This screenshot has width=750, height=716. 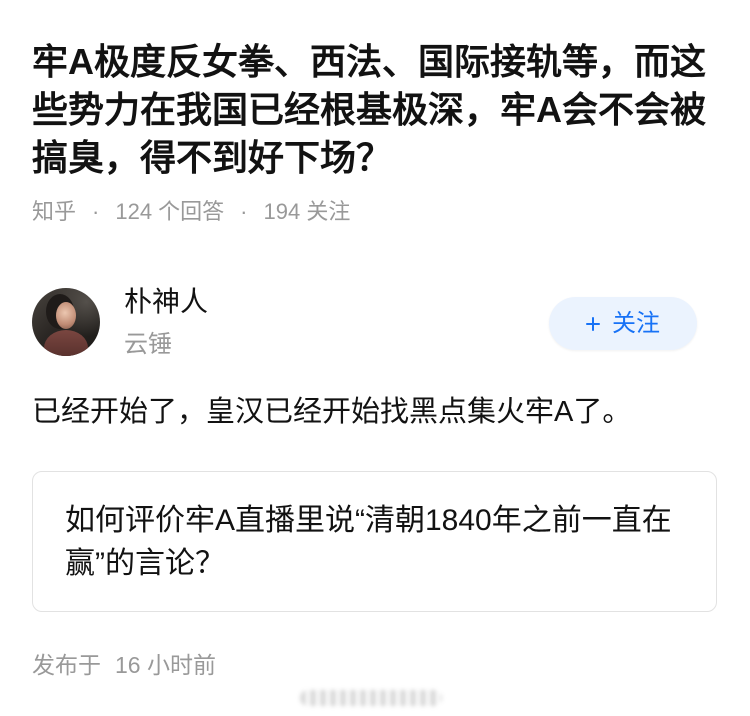 What do you see at coordinates (307, 211) in the screenshot?
I see `follower-count: 194 关注` at bounding box center [307, 211].